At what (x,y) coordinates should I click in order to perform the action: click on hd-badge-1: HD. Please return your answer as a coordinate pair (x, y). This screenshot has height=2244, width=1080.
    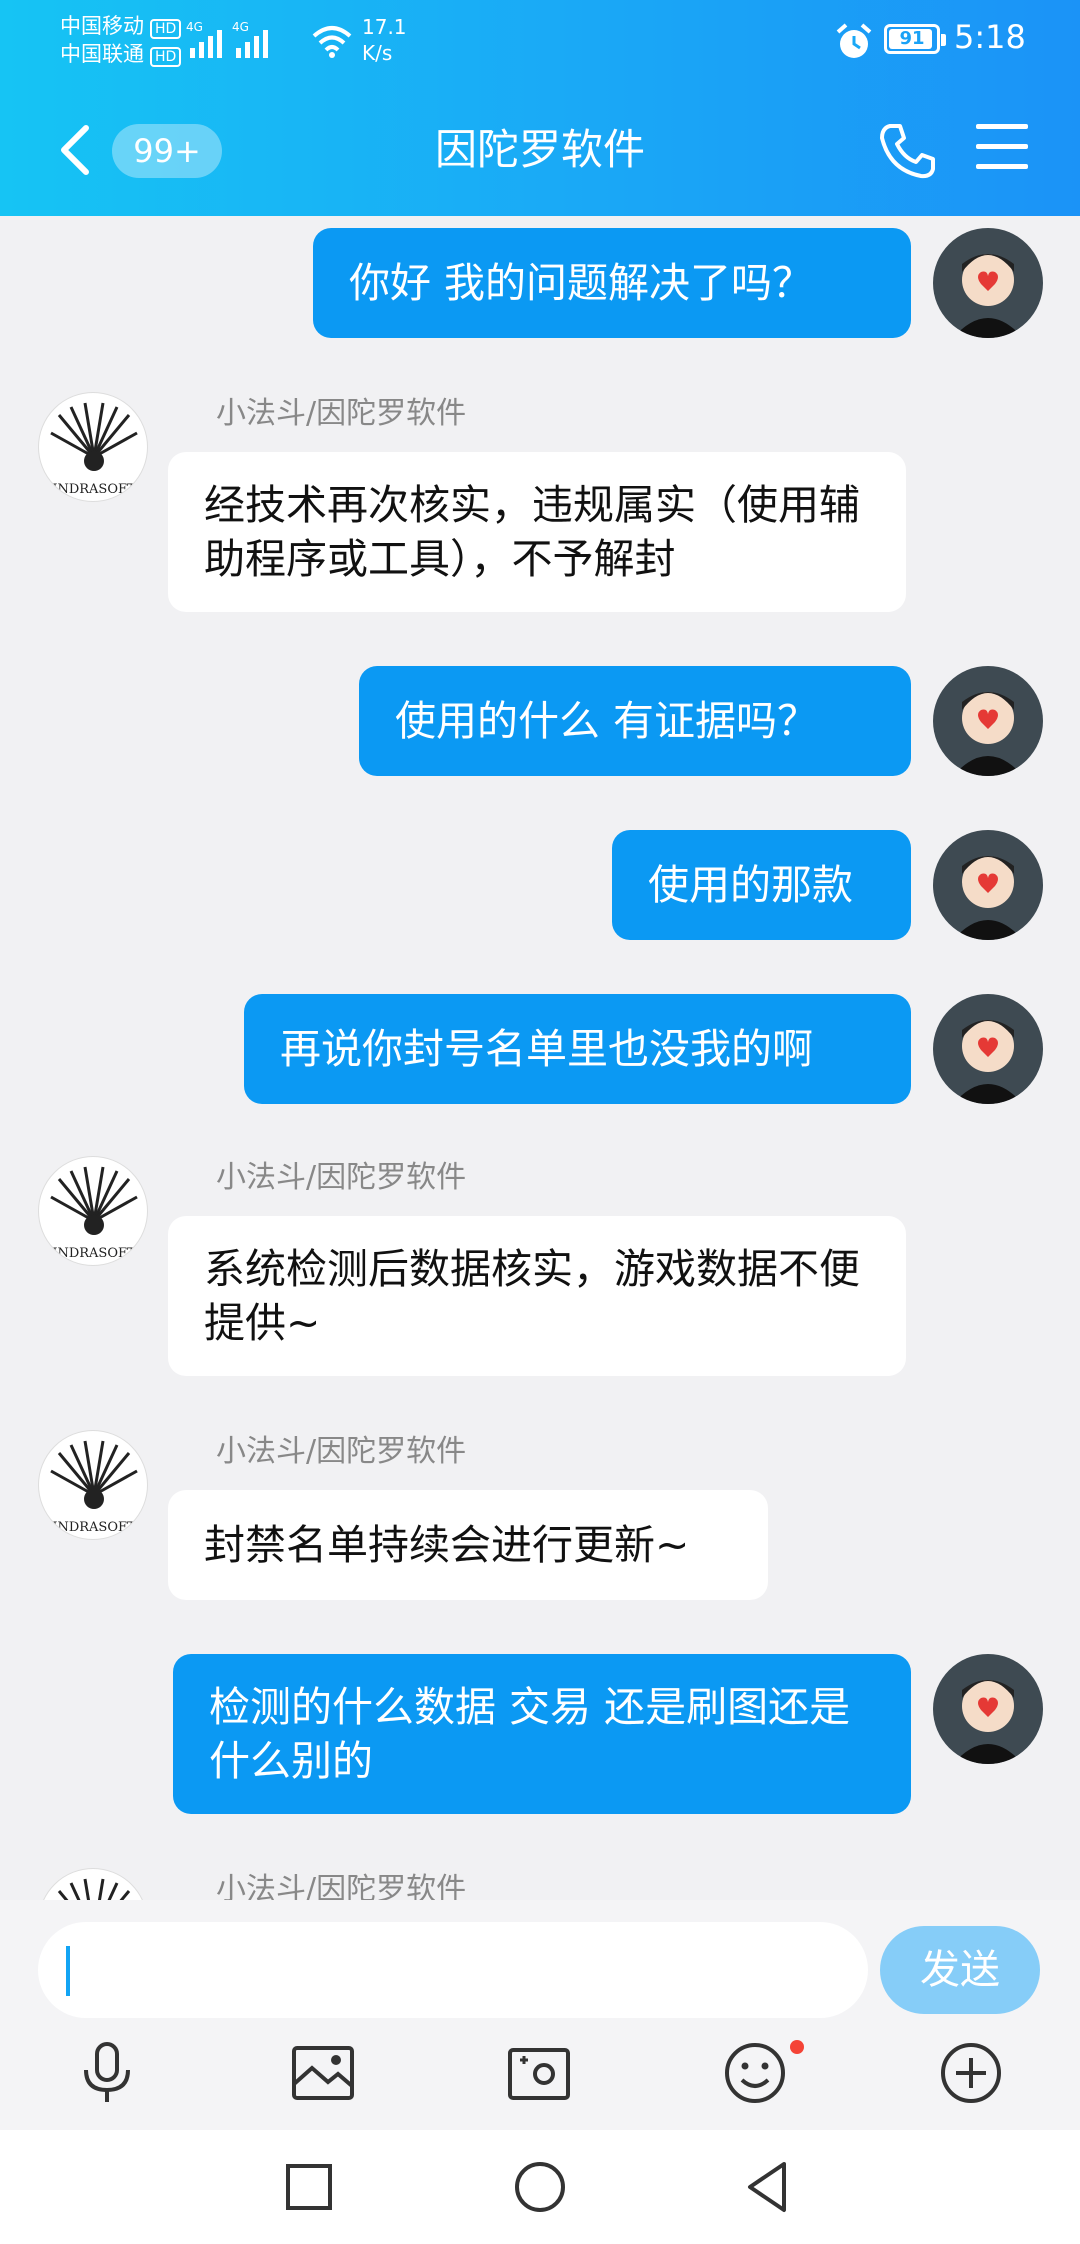
    Looking at the image, I should click on (166, 29).